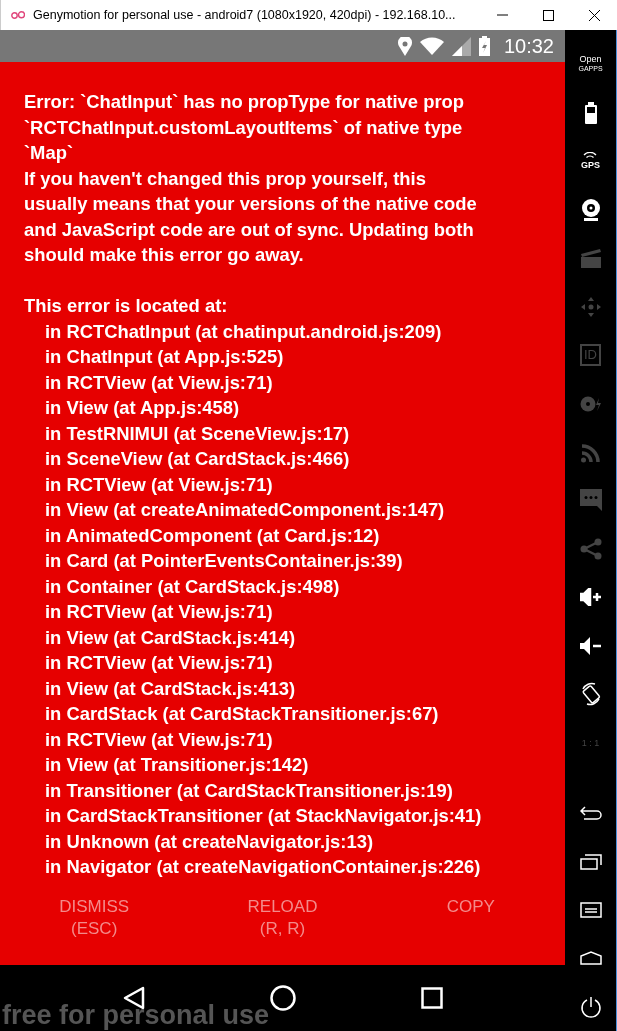 The image size is (617, 1031). I want to click on stack-frame: in View (at CardStack.js:413), so click(294, 688).